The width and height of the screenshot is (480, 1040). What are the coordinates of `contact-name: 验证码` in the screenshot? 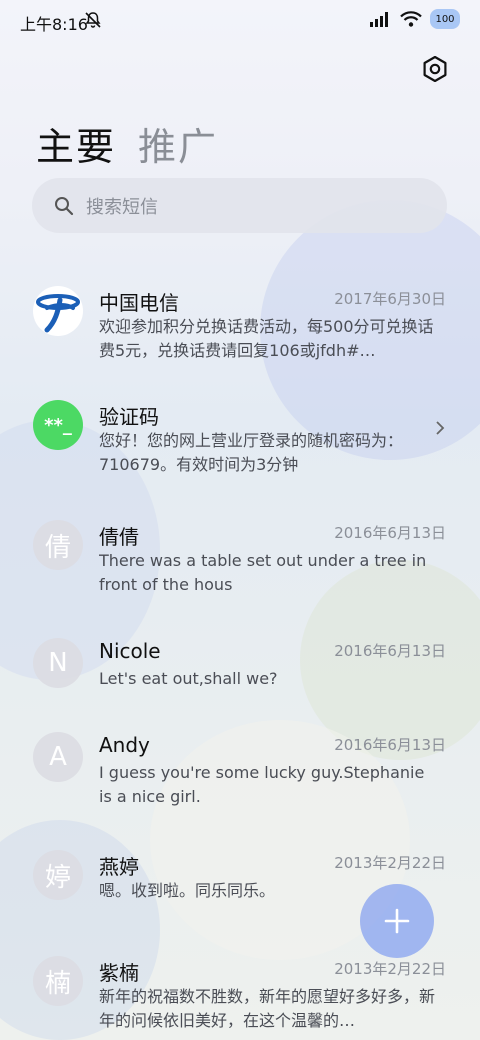 It's located at (129, 417).